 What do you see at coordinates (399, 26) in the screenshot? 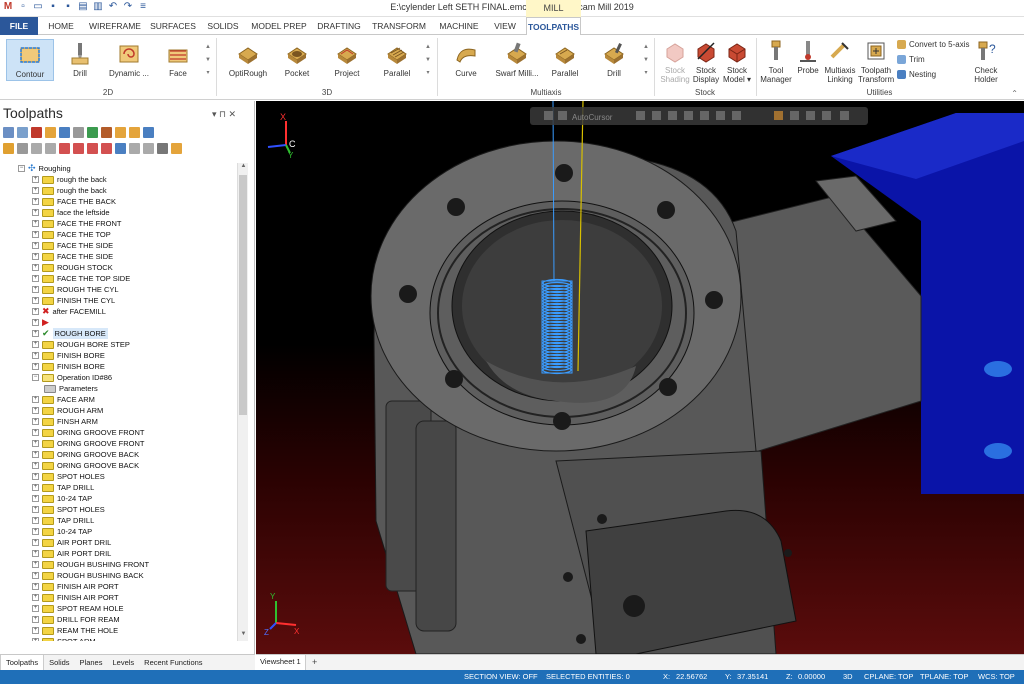
I see `tab-transform: TRANSFORM` at bounding box center [399, 26].